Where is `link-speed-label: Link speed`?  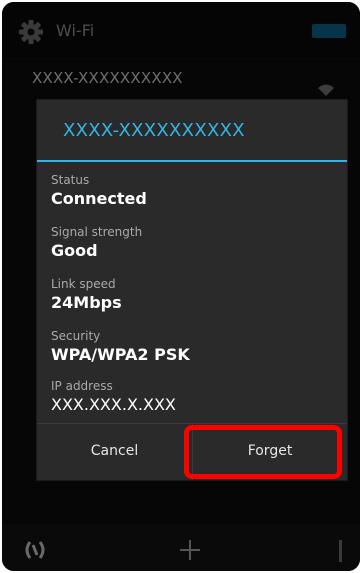 link-speed-label: Link speed is located at coordinates (83, 284).